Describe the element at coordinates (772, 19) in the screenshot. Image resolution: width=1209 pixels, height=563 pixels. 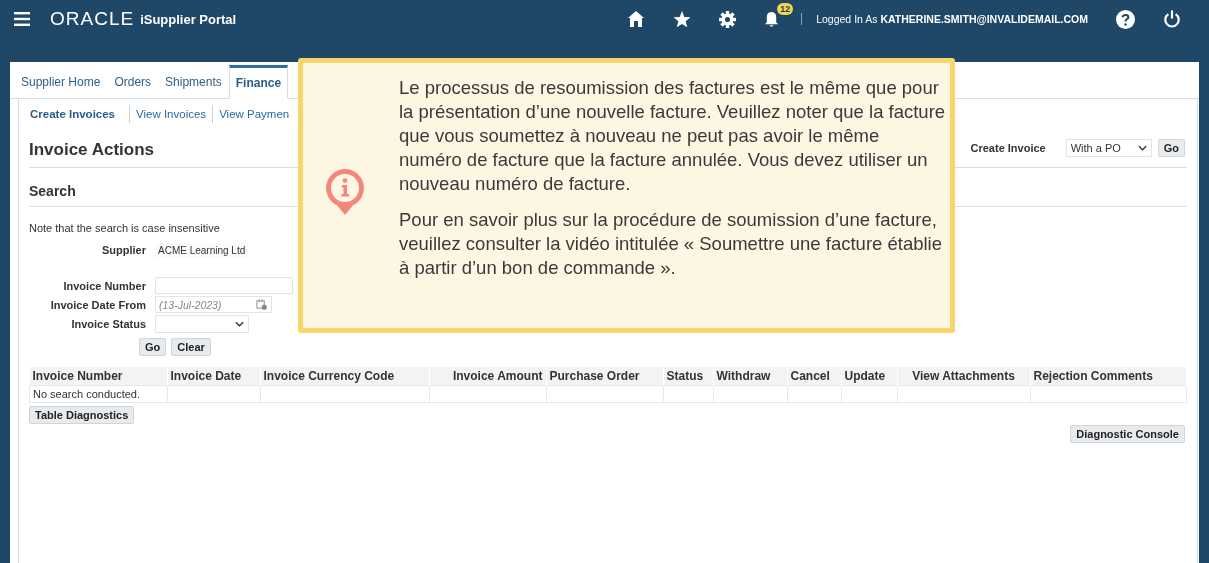
I see `bell-icon` at that location.